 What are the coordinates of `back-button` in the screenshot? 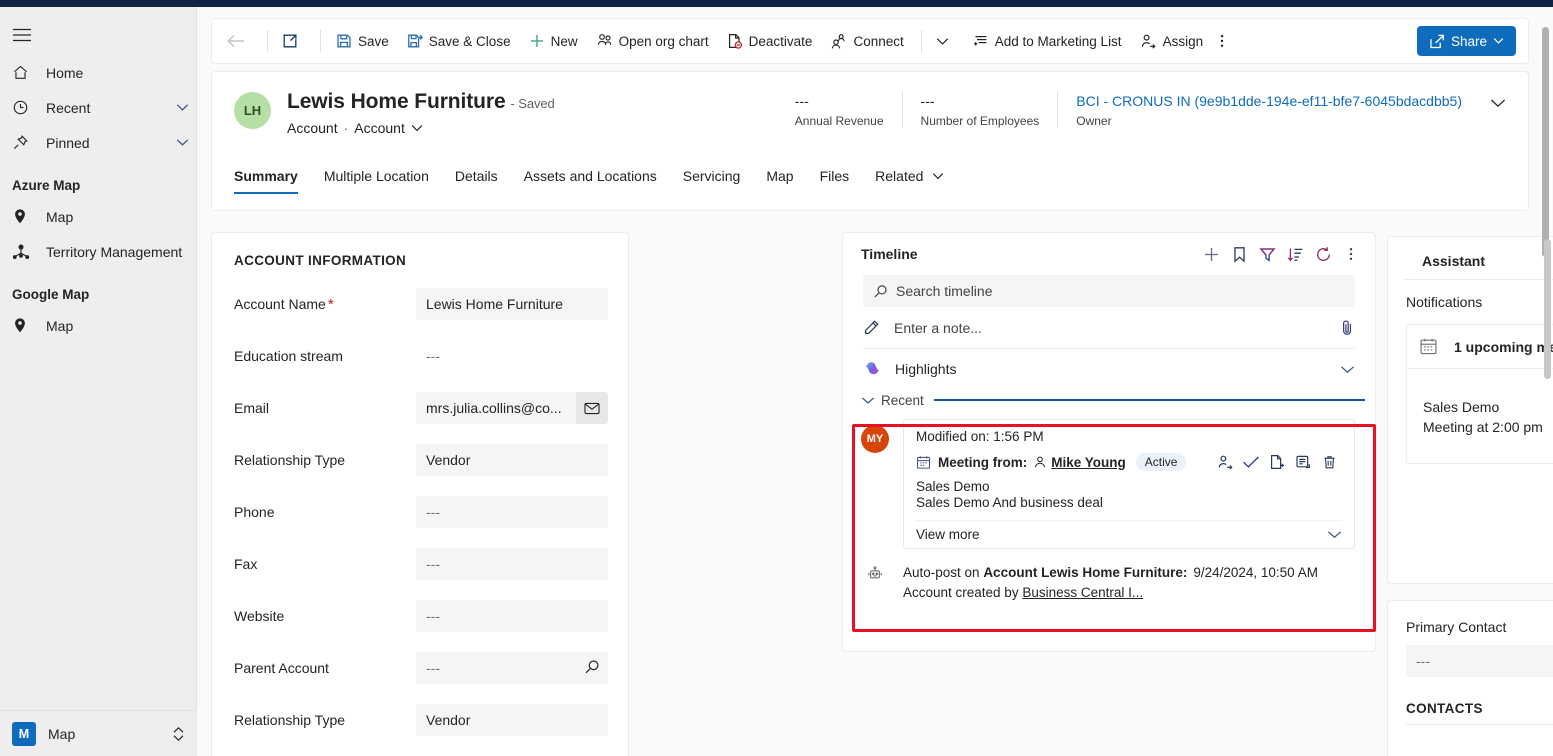 It's located at (239, 41).